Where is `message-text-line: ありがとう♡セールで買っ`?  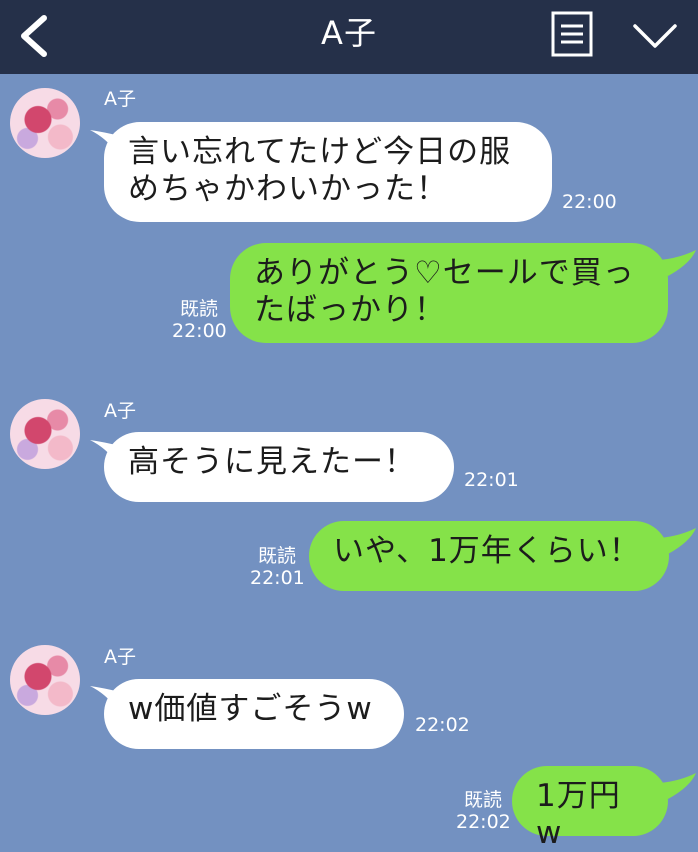 message-text-line: ありがとう♡セールで買っ is located at coordinates (444, 273).